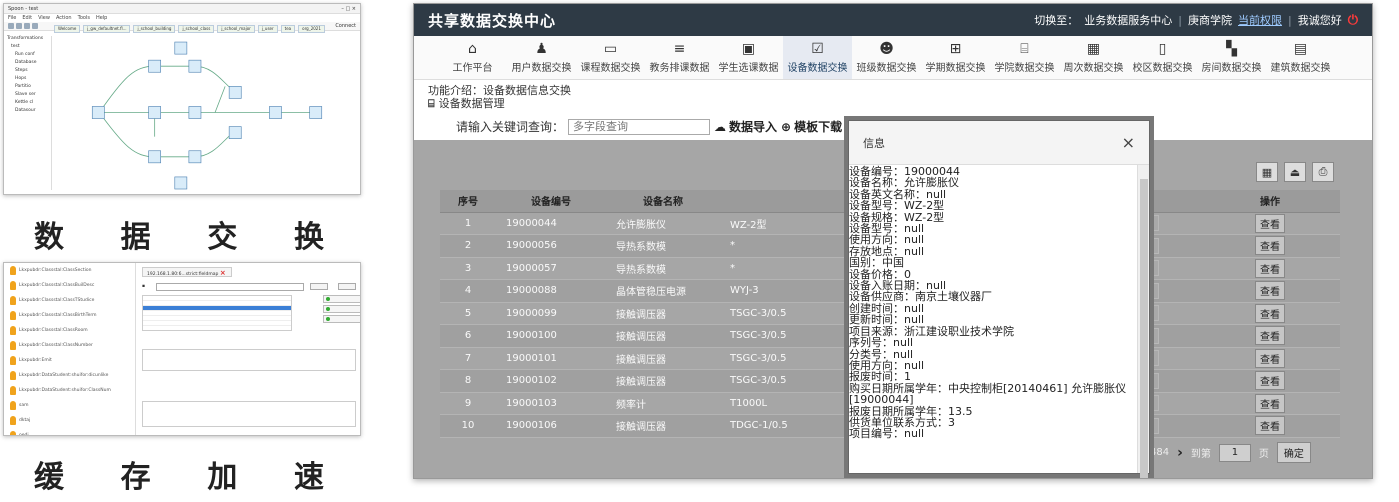  Describe the element at coordinates (887, 320) in the screenshot. I see `dialog-field: 更新时间：null` at that location.